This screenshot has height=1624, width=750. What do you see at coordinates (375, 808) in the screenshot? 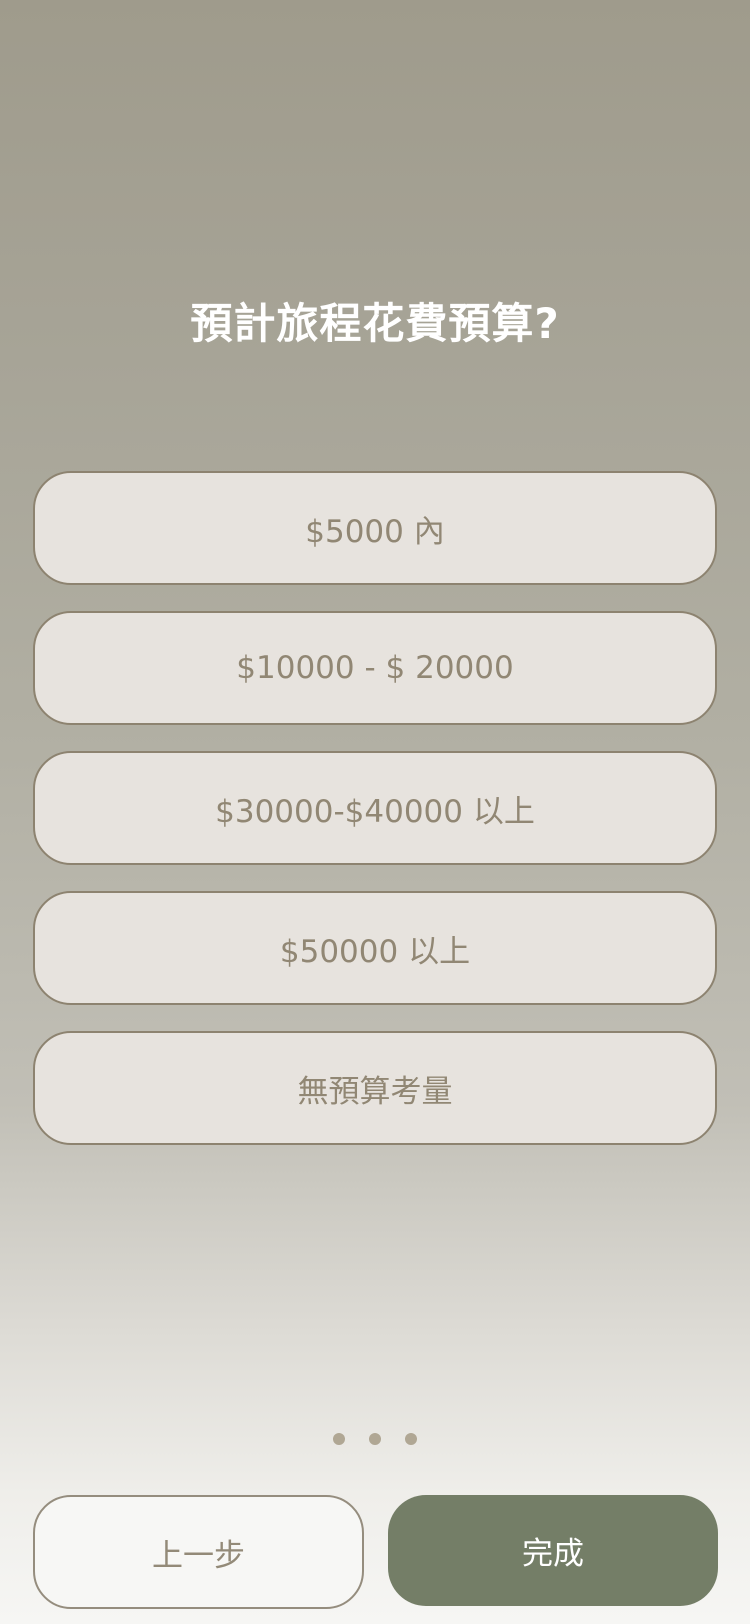
I see `option-30000-40000: $30000-$40000 以上` at bounding box center [375, 808].